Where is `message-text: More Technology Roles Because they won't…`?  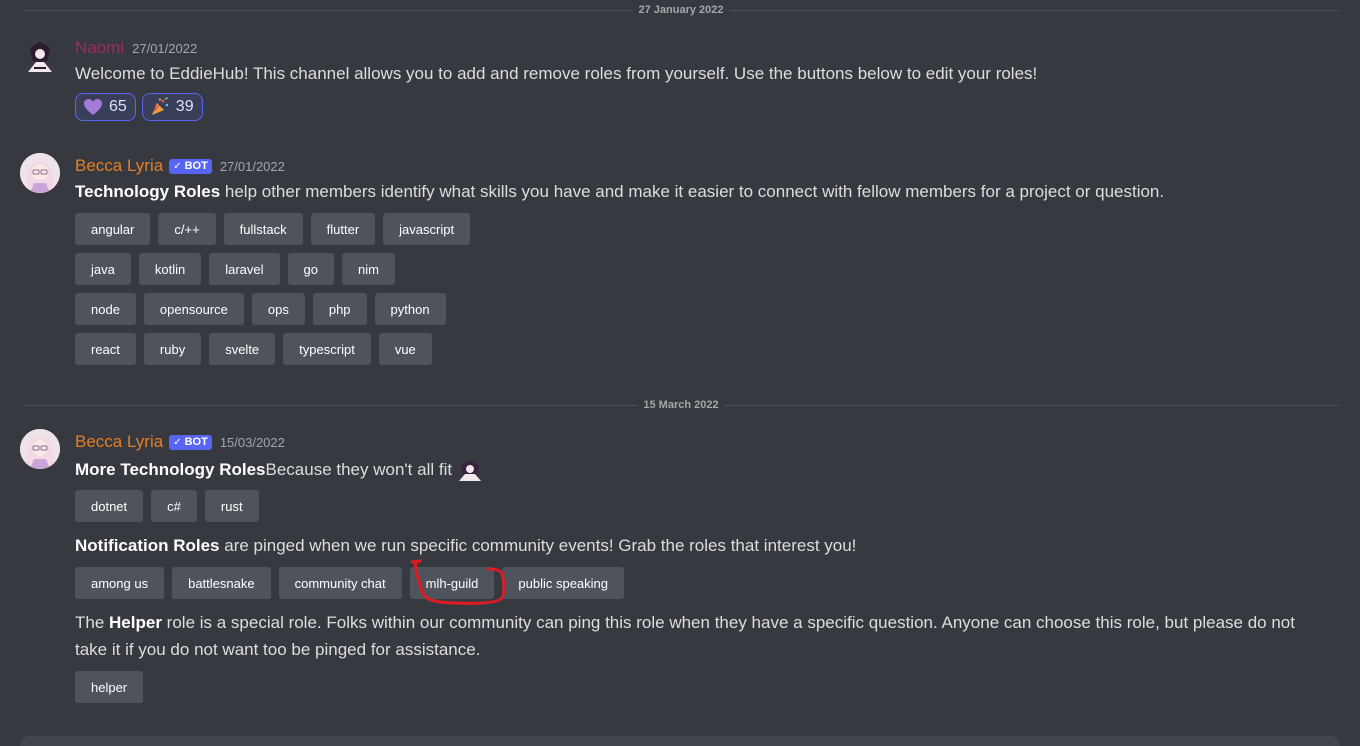
message-text: More Technology Roles Because they won't… is located at coordinates (280, 469).